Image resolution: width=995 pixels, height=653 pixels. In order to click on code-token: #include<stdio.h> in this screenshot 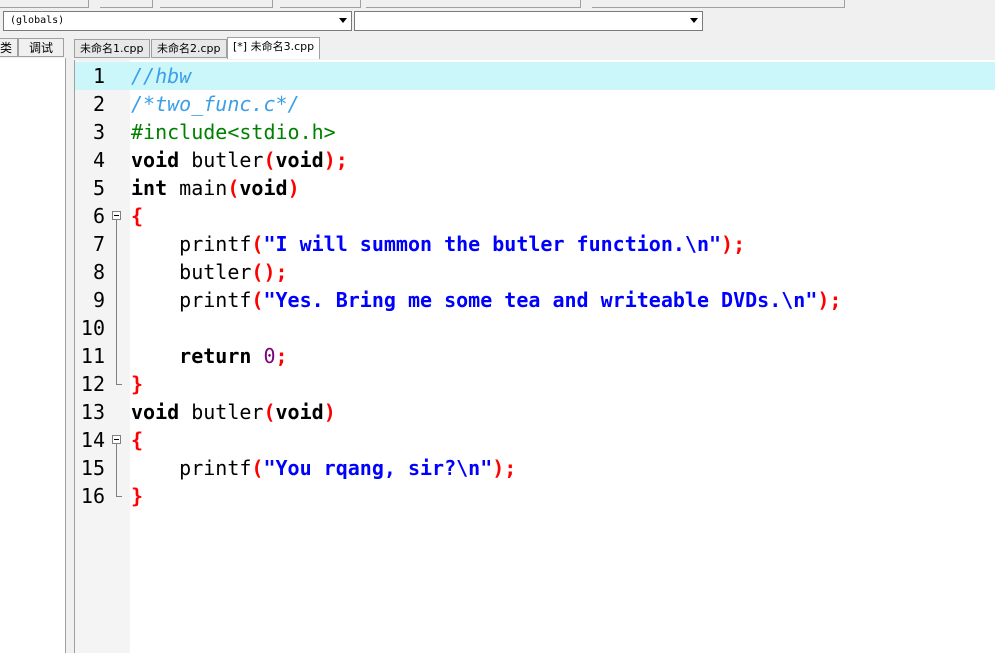, I will do `click(233, 132)`.